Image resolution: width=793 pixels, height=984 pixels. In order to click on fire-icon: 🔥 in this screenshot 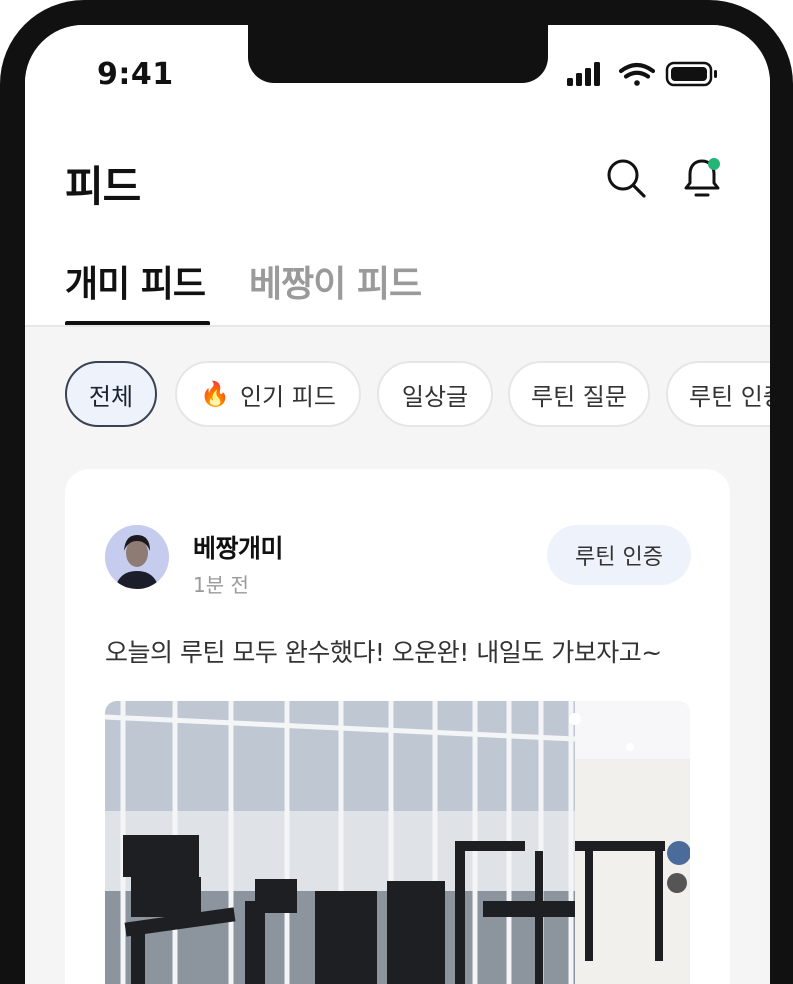, I will do `click(215, 394)`.